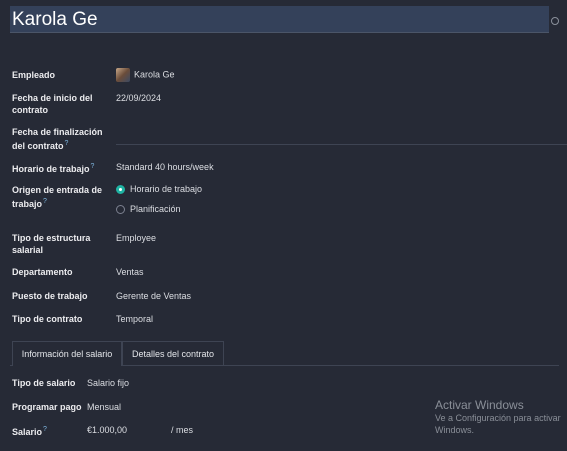 The image size is (567, 451). Describe the element at coordinates (51, 169) in the screenshot. I see `label-horario-text: Horario de trabajo` at that location.